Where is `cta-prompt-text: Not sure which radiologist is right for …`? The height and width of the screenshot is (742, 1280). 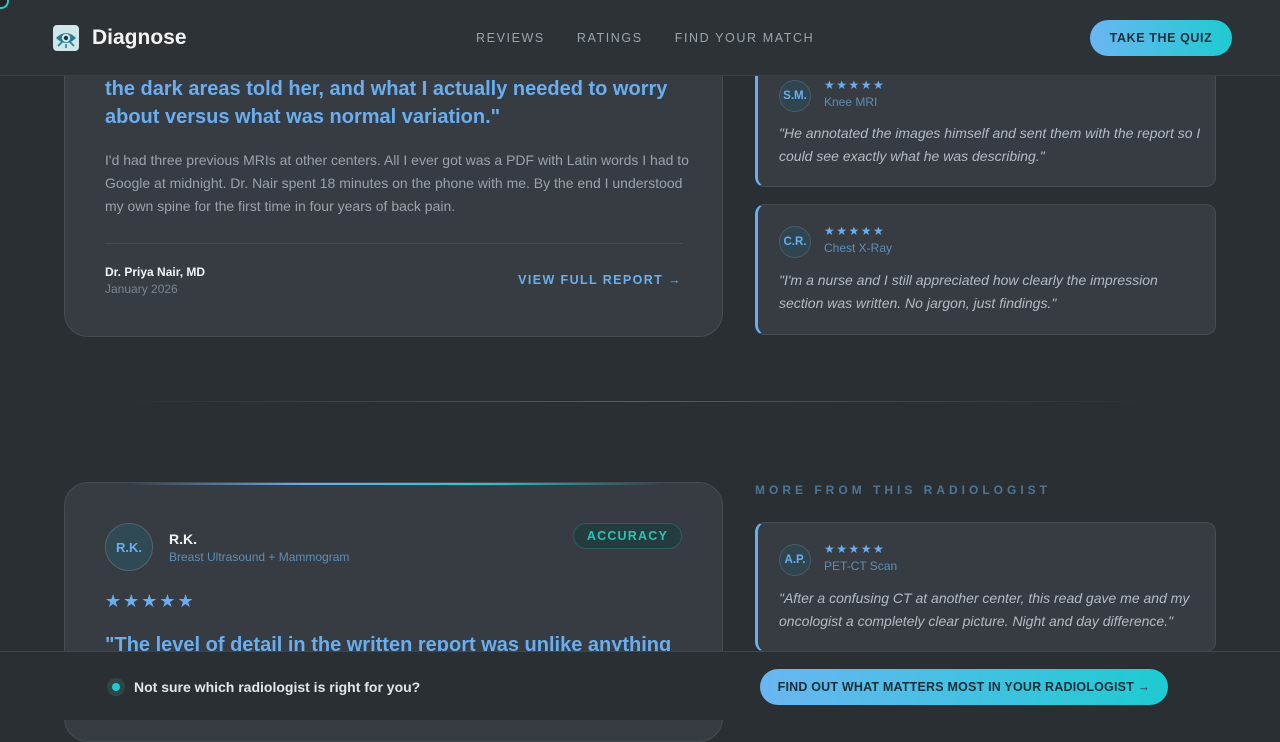
cta-prompt-text: Not sure which radiologist is right for … is located at coordinates (277, 687).